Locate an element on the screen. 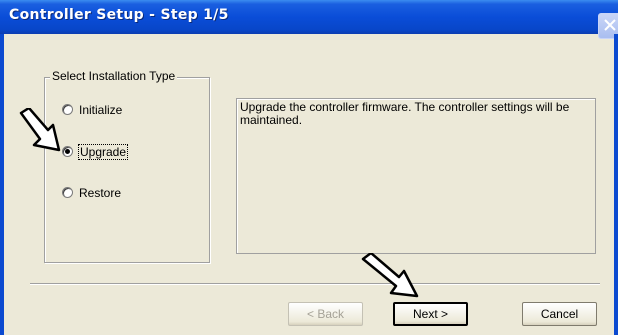 Image resolution: width=618 pixels, height=335 pixels. window-border-left is located at coordinates (2, 184).